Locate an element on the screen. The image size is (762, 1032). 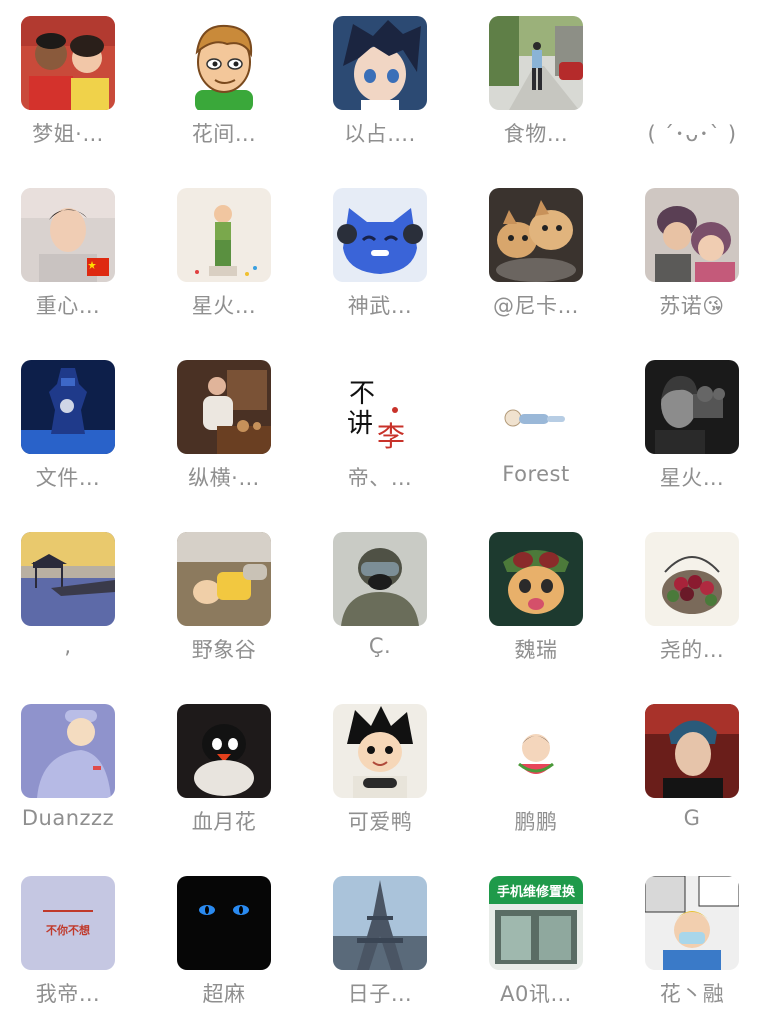
cartoon-character-purple-icon is located at coordinates (68, 751).